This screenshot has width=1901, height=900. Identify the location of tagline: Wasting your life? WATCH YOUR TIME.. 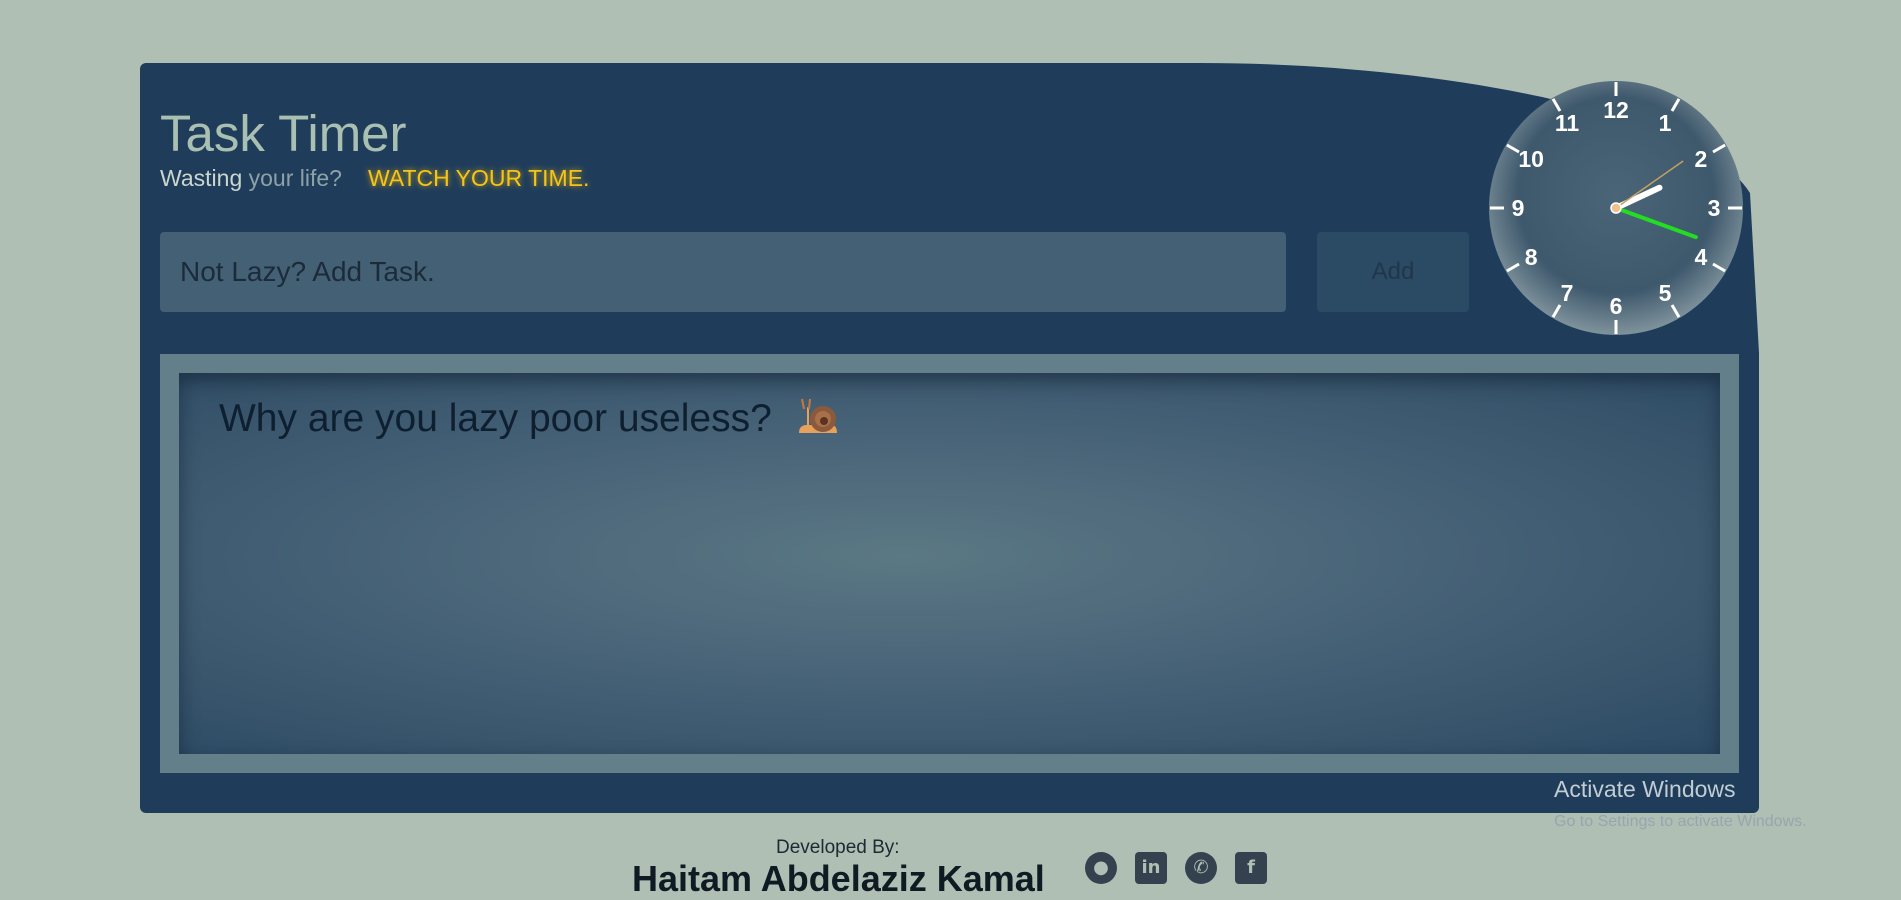
(374, 178).